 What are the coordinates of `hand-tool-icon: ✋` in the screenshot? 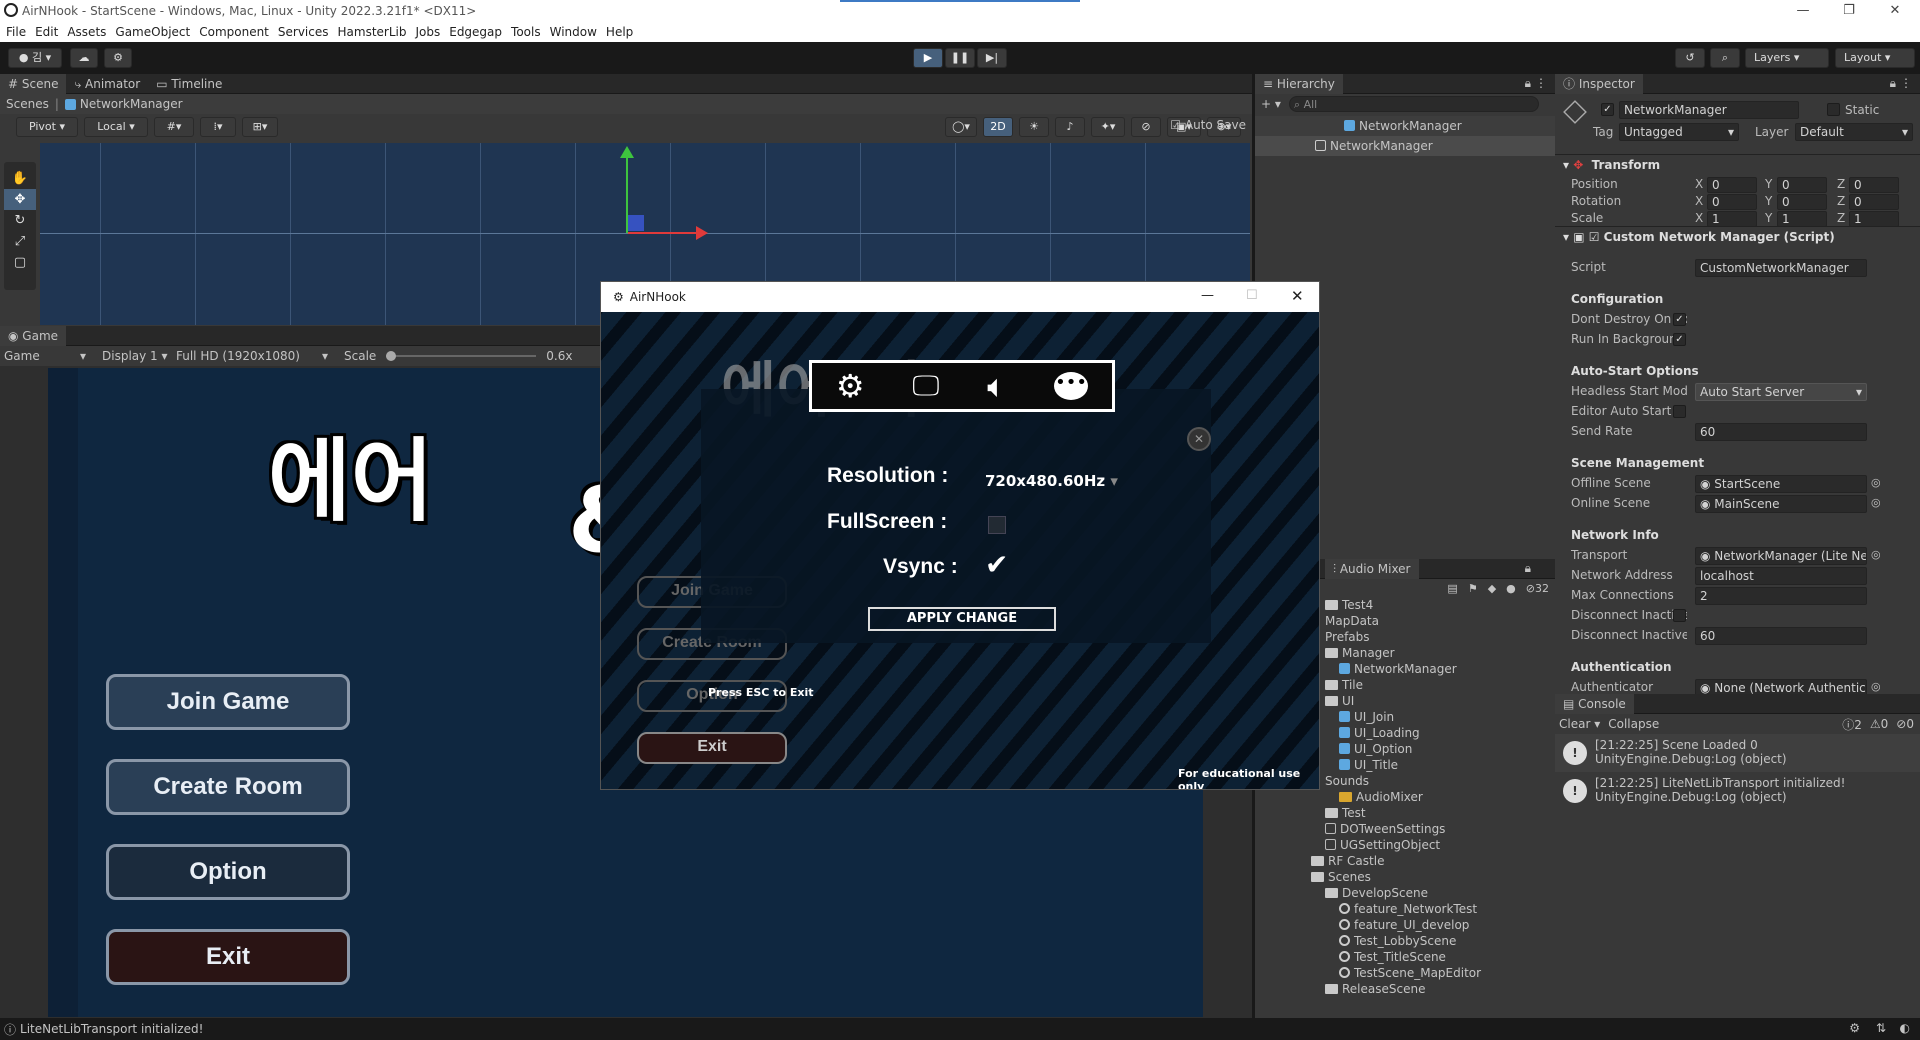 It's located at (20, 178).